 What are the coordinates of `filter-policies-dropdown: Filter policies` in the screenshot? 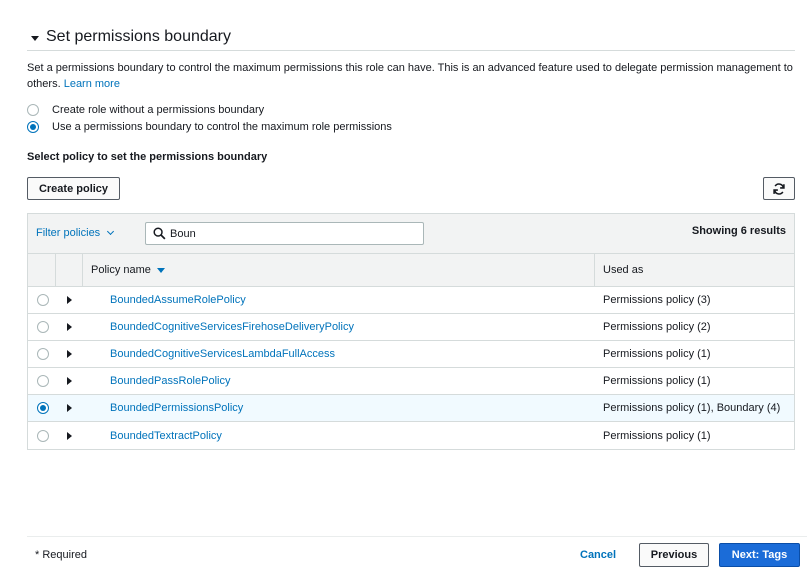 It's located at (75, 233).